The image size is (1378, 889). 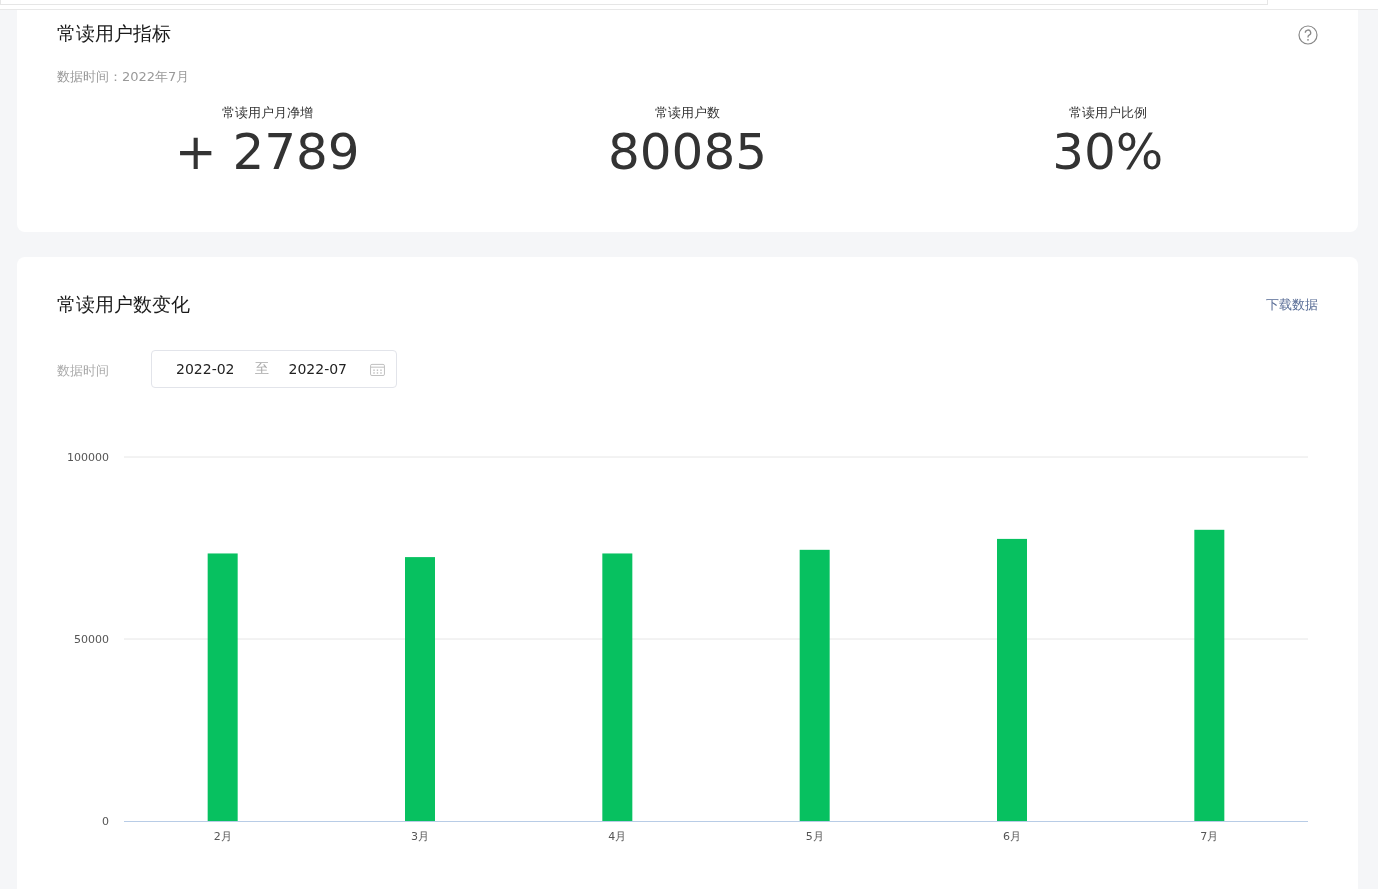 I want to click on data-time: 数据时间：2022年7月, so click(x=124, y=77).